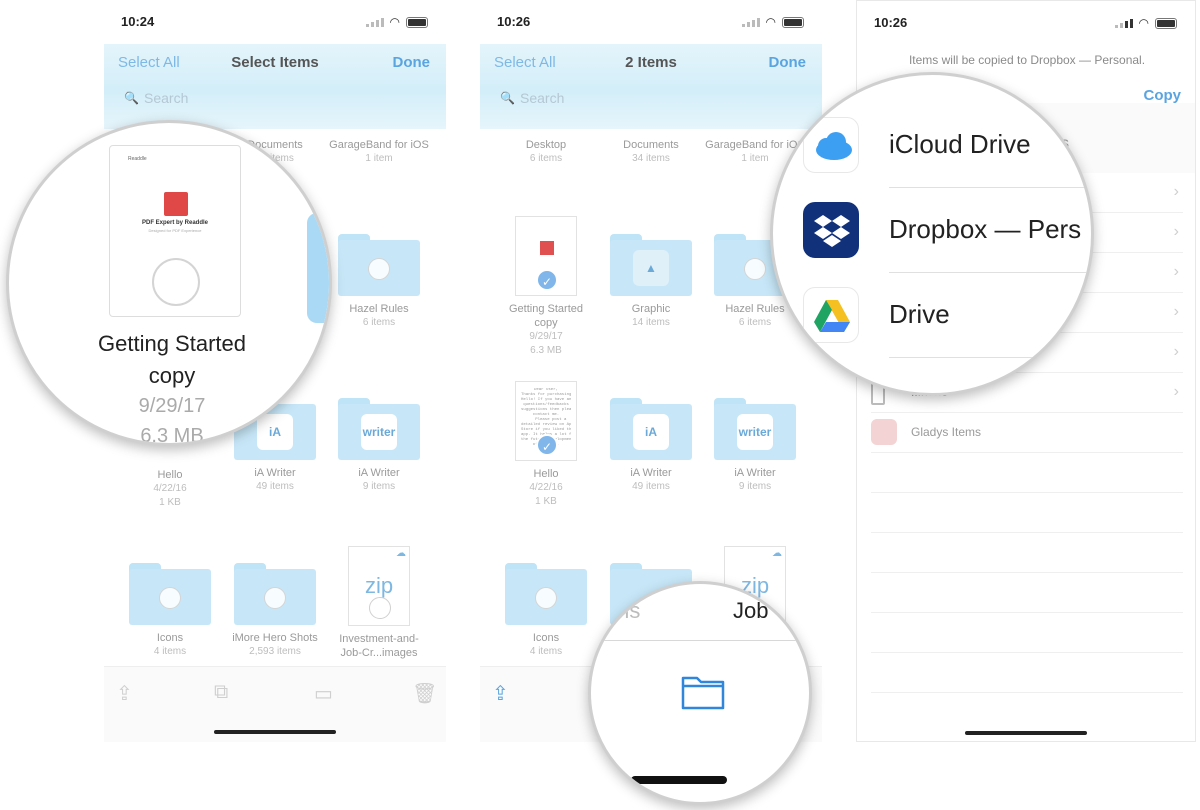  I want to click on location-label: Dropbox — Pers, so click(985, 229).